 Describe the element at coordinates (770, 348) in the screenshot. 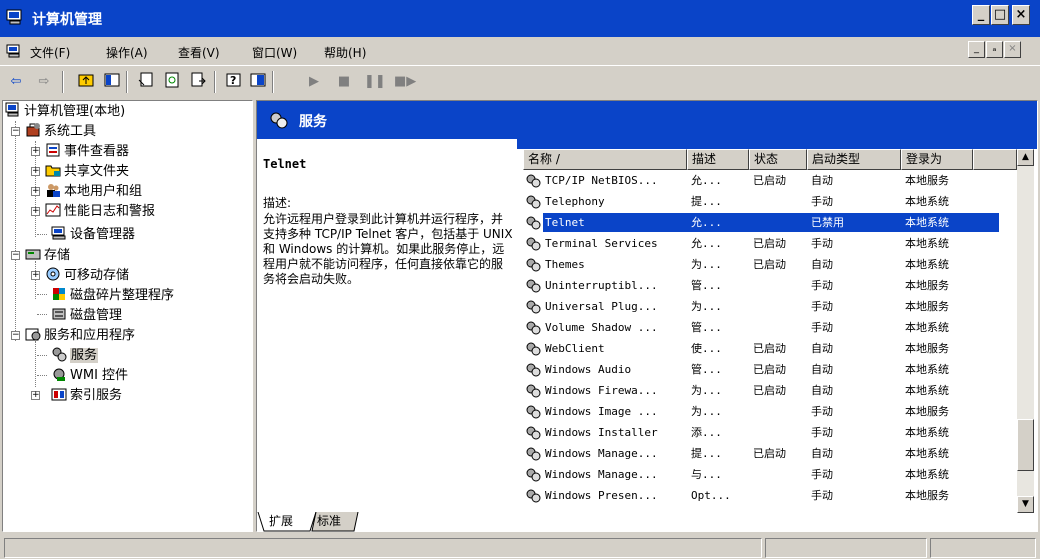

I see `service-row: WebClient 使... 已启动 自动 本地服务` at that location.